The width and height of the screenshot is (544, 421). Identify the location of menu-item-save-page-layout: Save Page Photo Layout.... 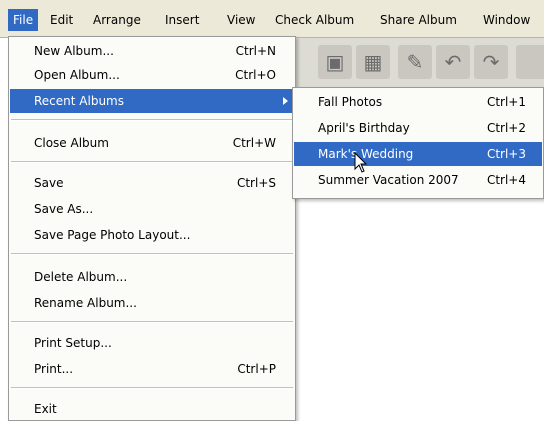
(152, 235).